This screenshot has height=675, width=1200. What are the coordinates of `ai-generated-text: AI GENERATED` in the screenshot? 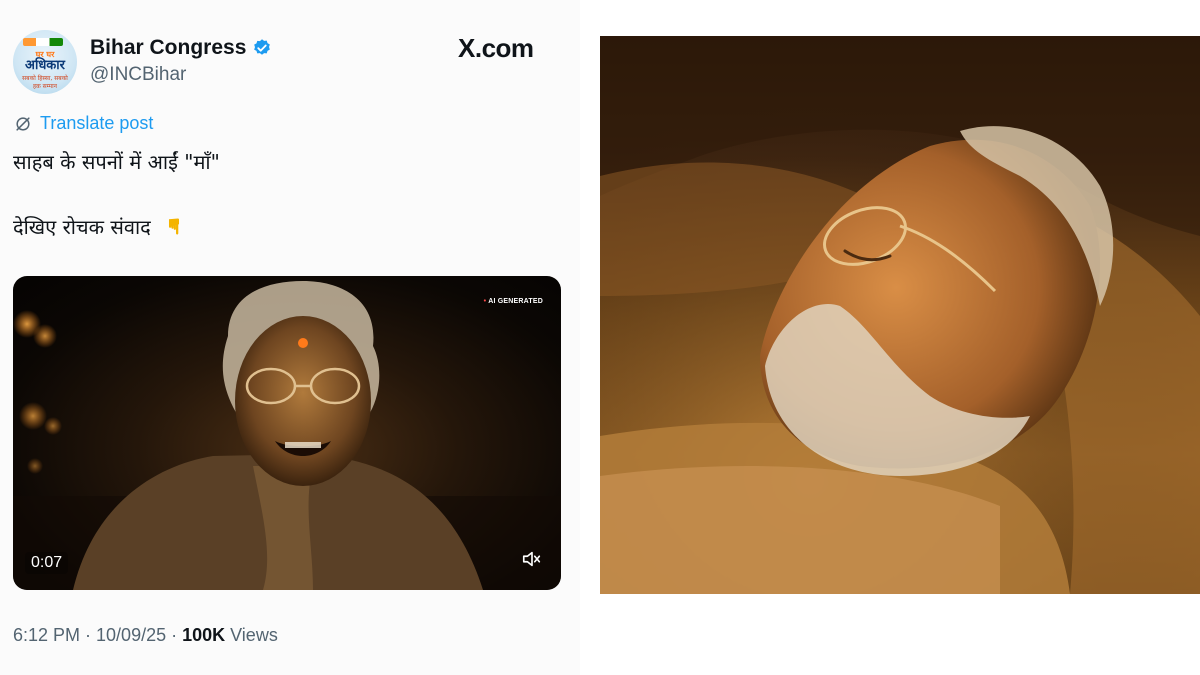 It's located at (515, 301).